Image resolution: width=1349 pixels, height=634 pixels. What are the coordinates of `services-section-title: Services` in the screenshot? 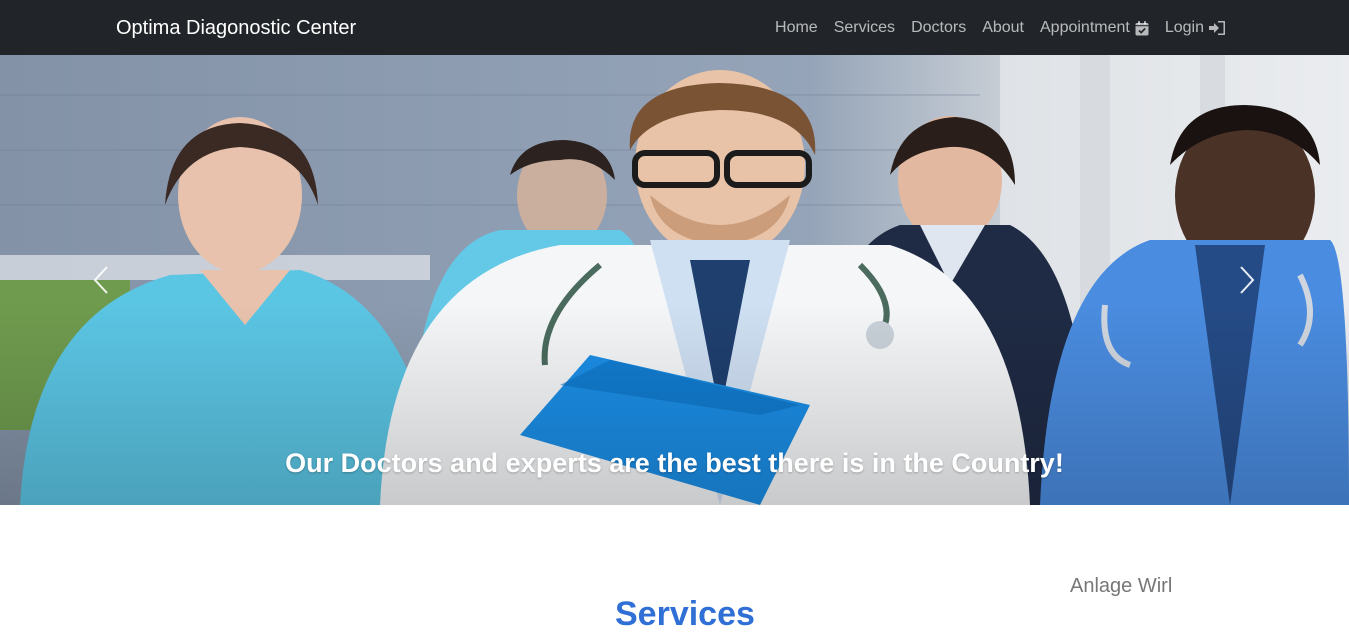 It's located at (685, 614).